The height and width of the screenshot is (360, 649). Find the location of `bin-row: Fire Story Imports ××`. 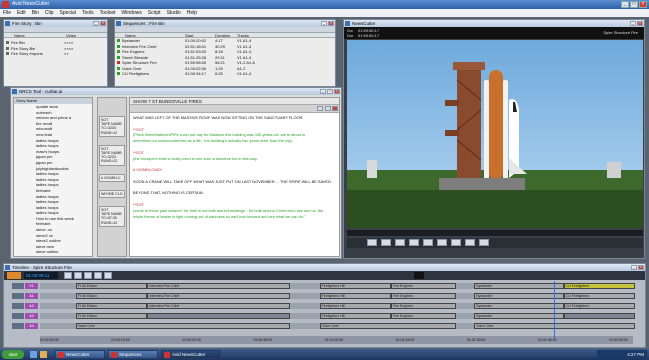

bin-row: Fire Story Imports ×× is located at coordinates (55, 54).